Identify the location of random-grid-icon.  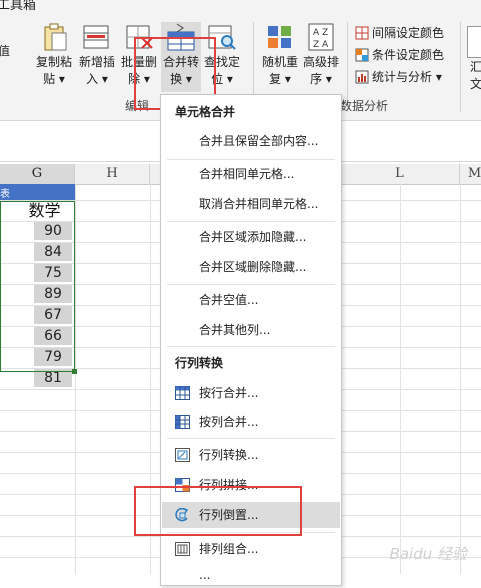
(279, 37).